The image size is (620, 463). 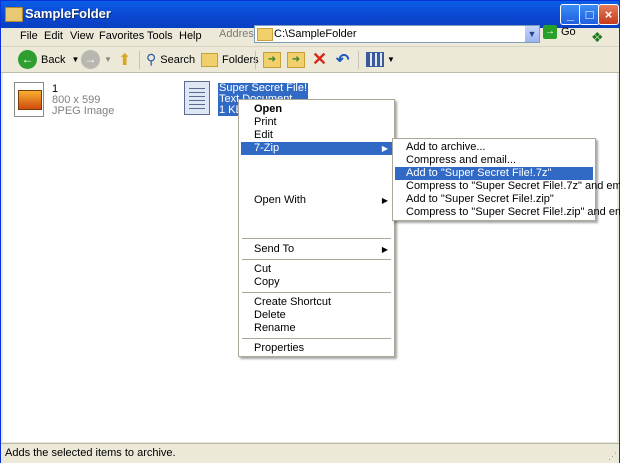 I want to click on menu-item-copy: Copy, so click(x=316, y=282).